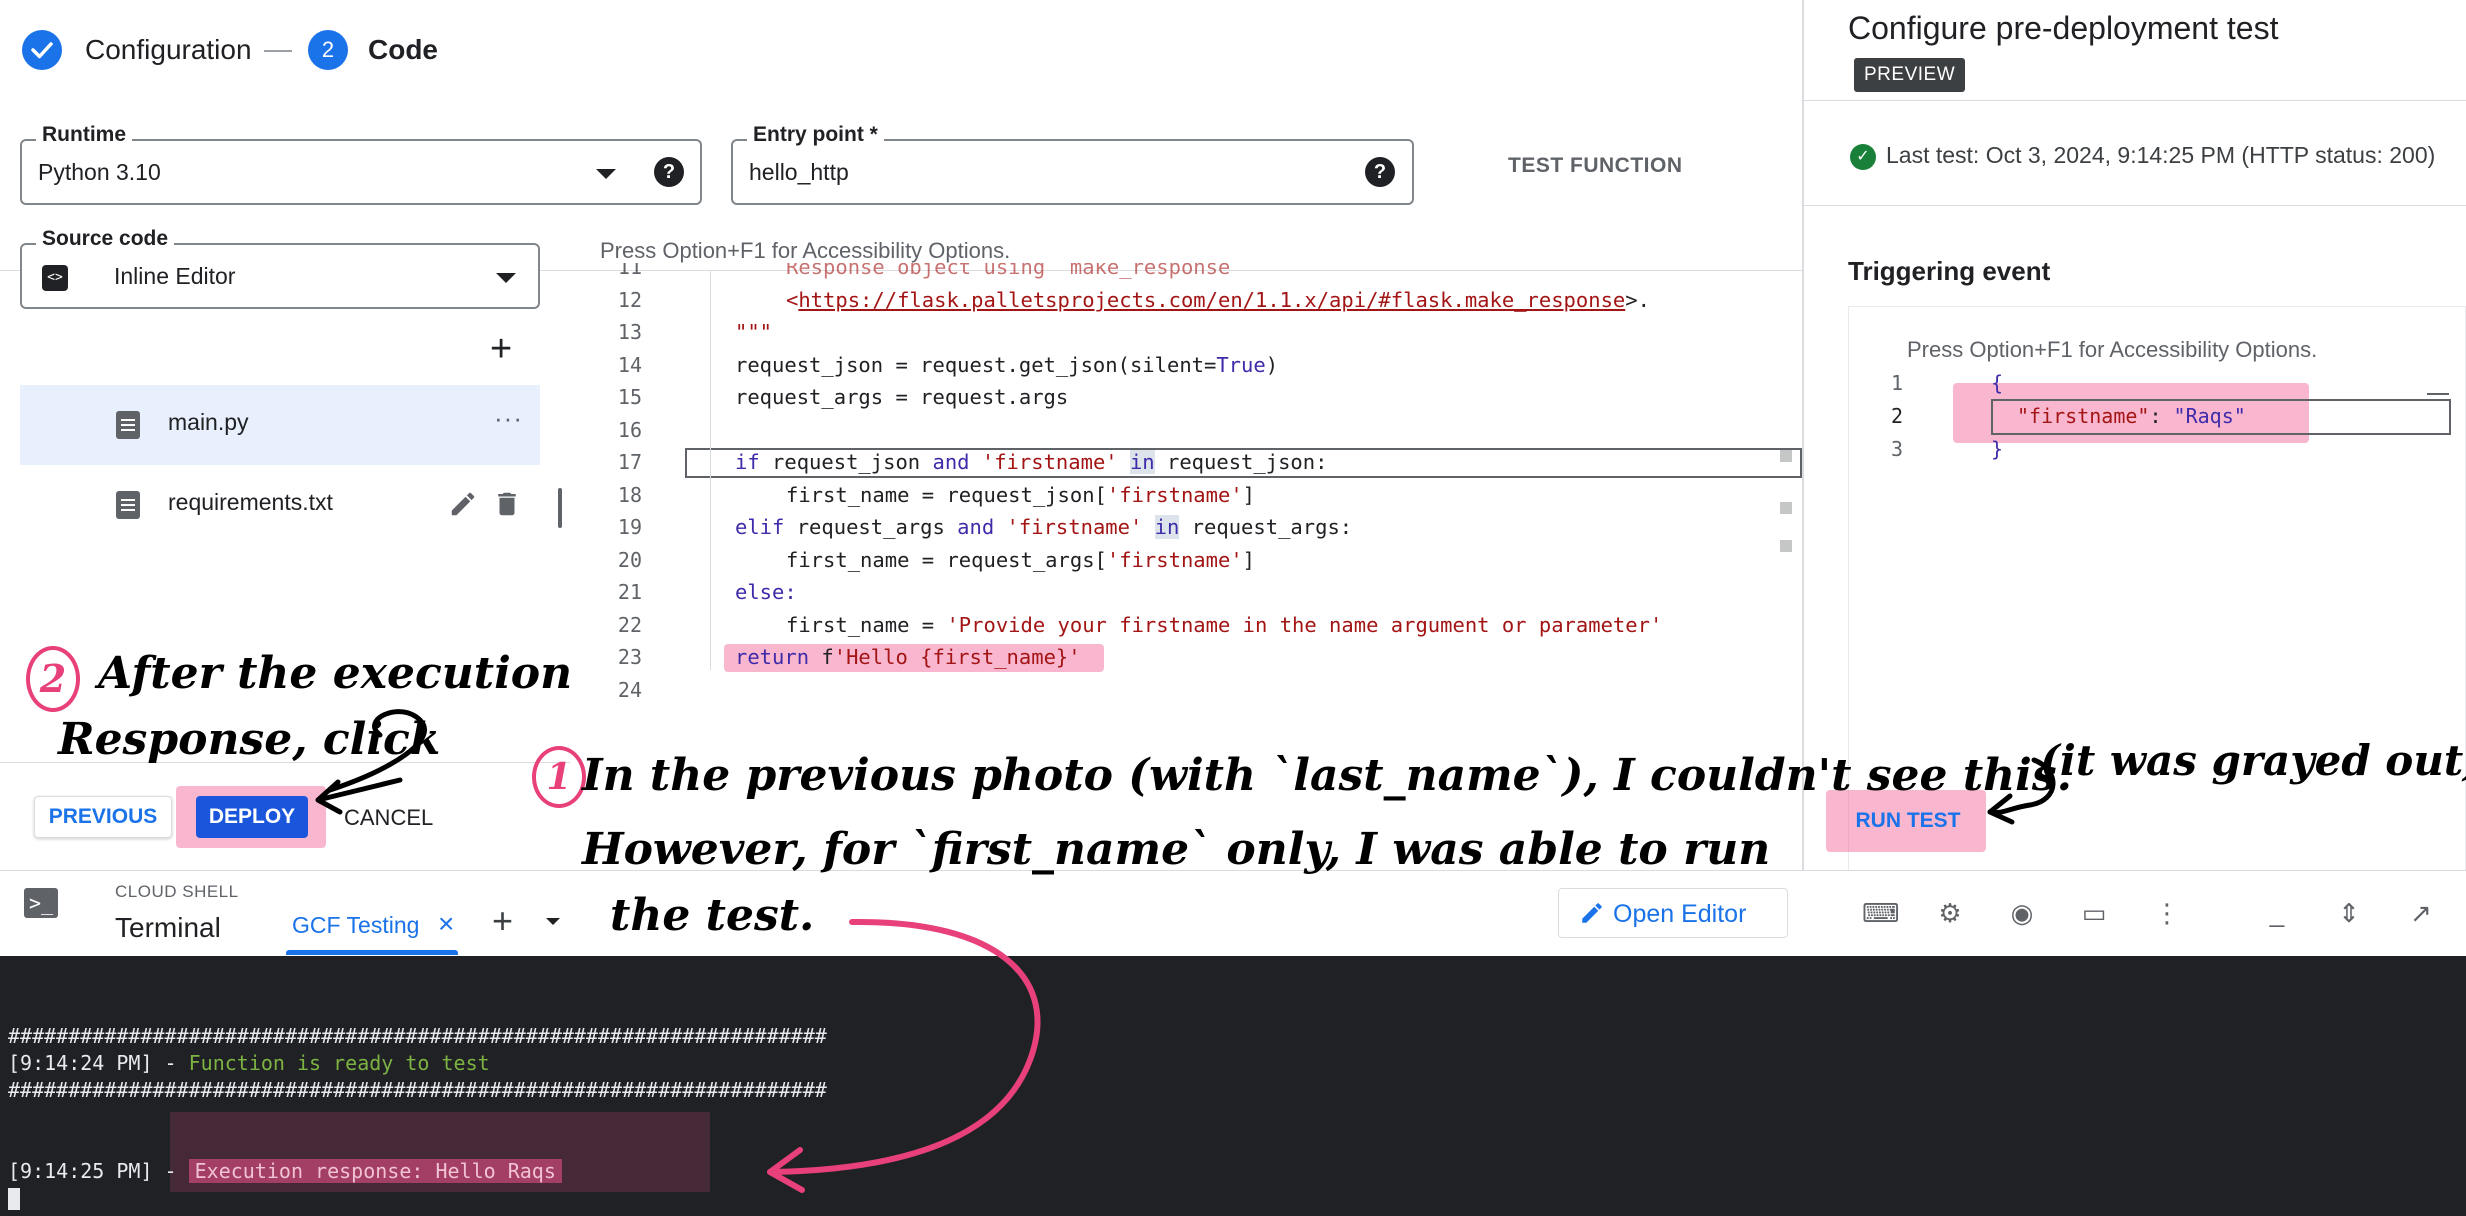  What do you see at coordinates (377, 751) in the screenshot?
I see `arrow-to-deploy` at bounding box center [377, 751].